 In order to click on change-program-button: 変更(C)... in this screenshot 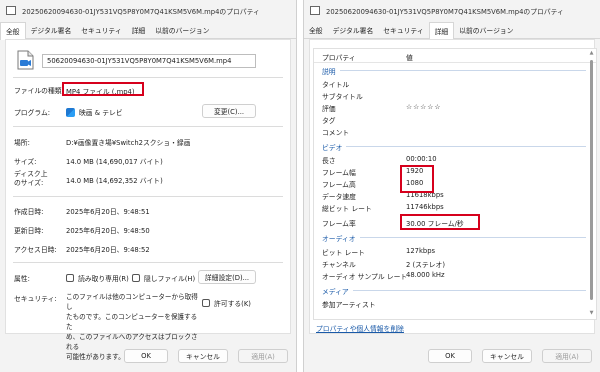, I will do `click(229, 111)`.